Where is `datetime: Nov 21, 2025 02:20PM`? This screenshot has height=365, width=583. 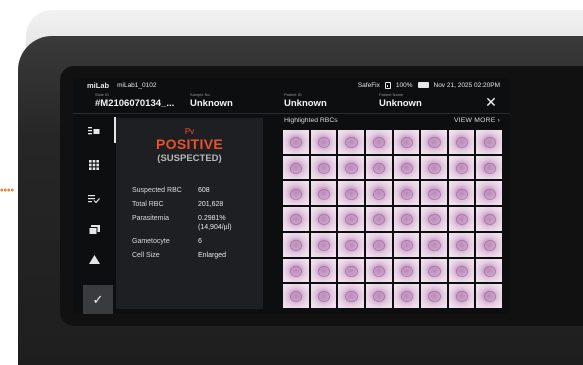 datetime: Nov 21, 2025 02:20PM is located at coordinates (467, 85).